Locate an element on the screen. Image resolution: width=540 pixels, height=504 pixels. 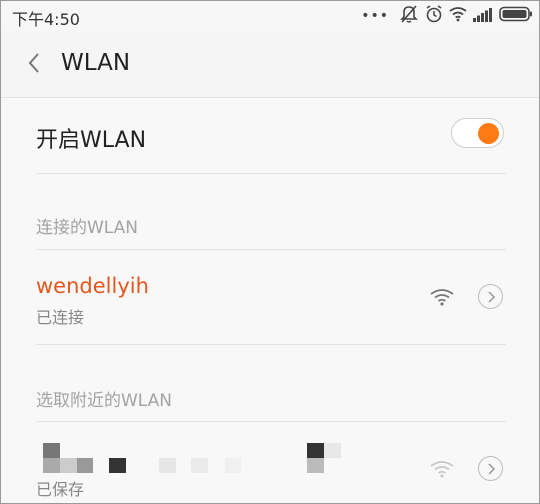
status-time: 下午4:50 is located at coordinates (46, 19).